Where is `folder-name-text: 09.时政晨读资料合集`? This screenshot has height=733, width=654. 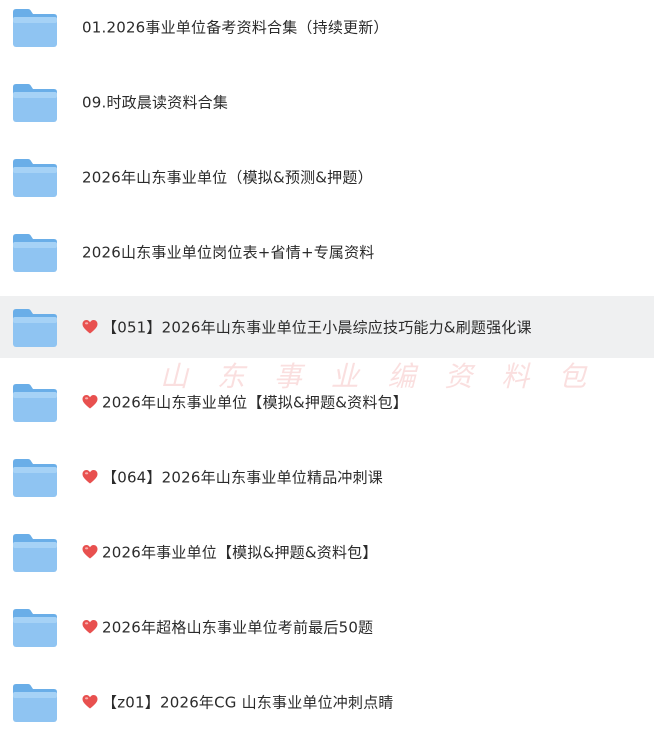
folder-name-text: 09.时政晨读资料合集 is located at coordinates (155, 102).